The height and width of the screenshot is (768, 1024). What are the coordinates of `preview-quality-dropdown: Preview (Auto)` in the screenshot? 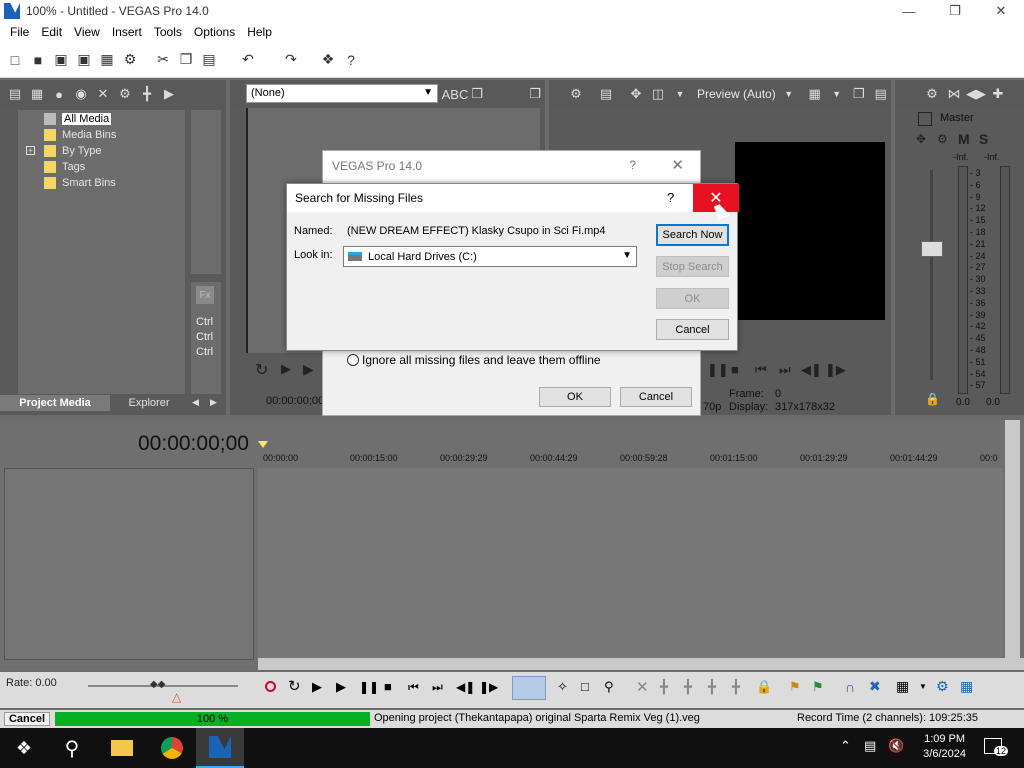 It's located at (736, 94).